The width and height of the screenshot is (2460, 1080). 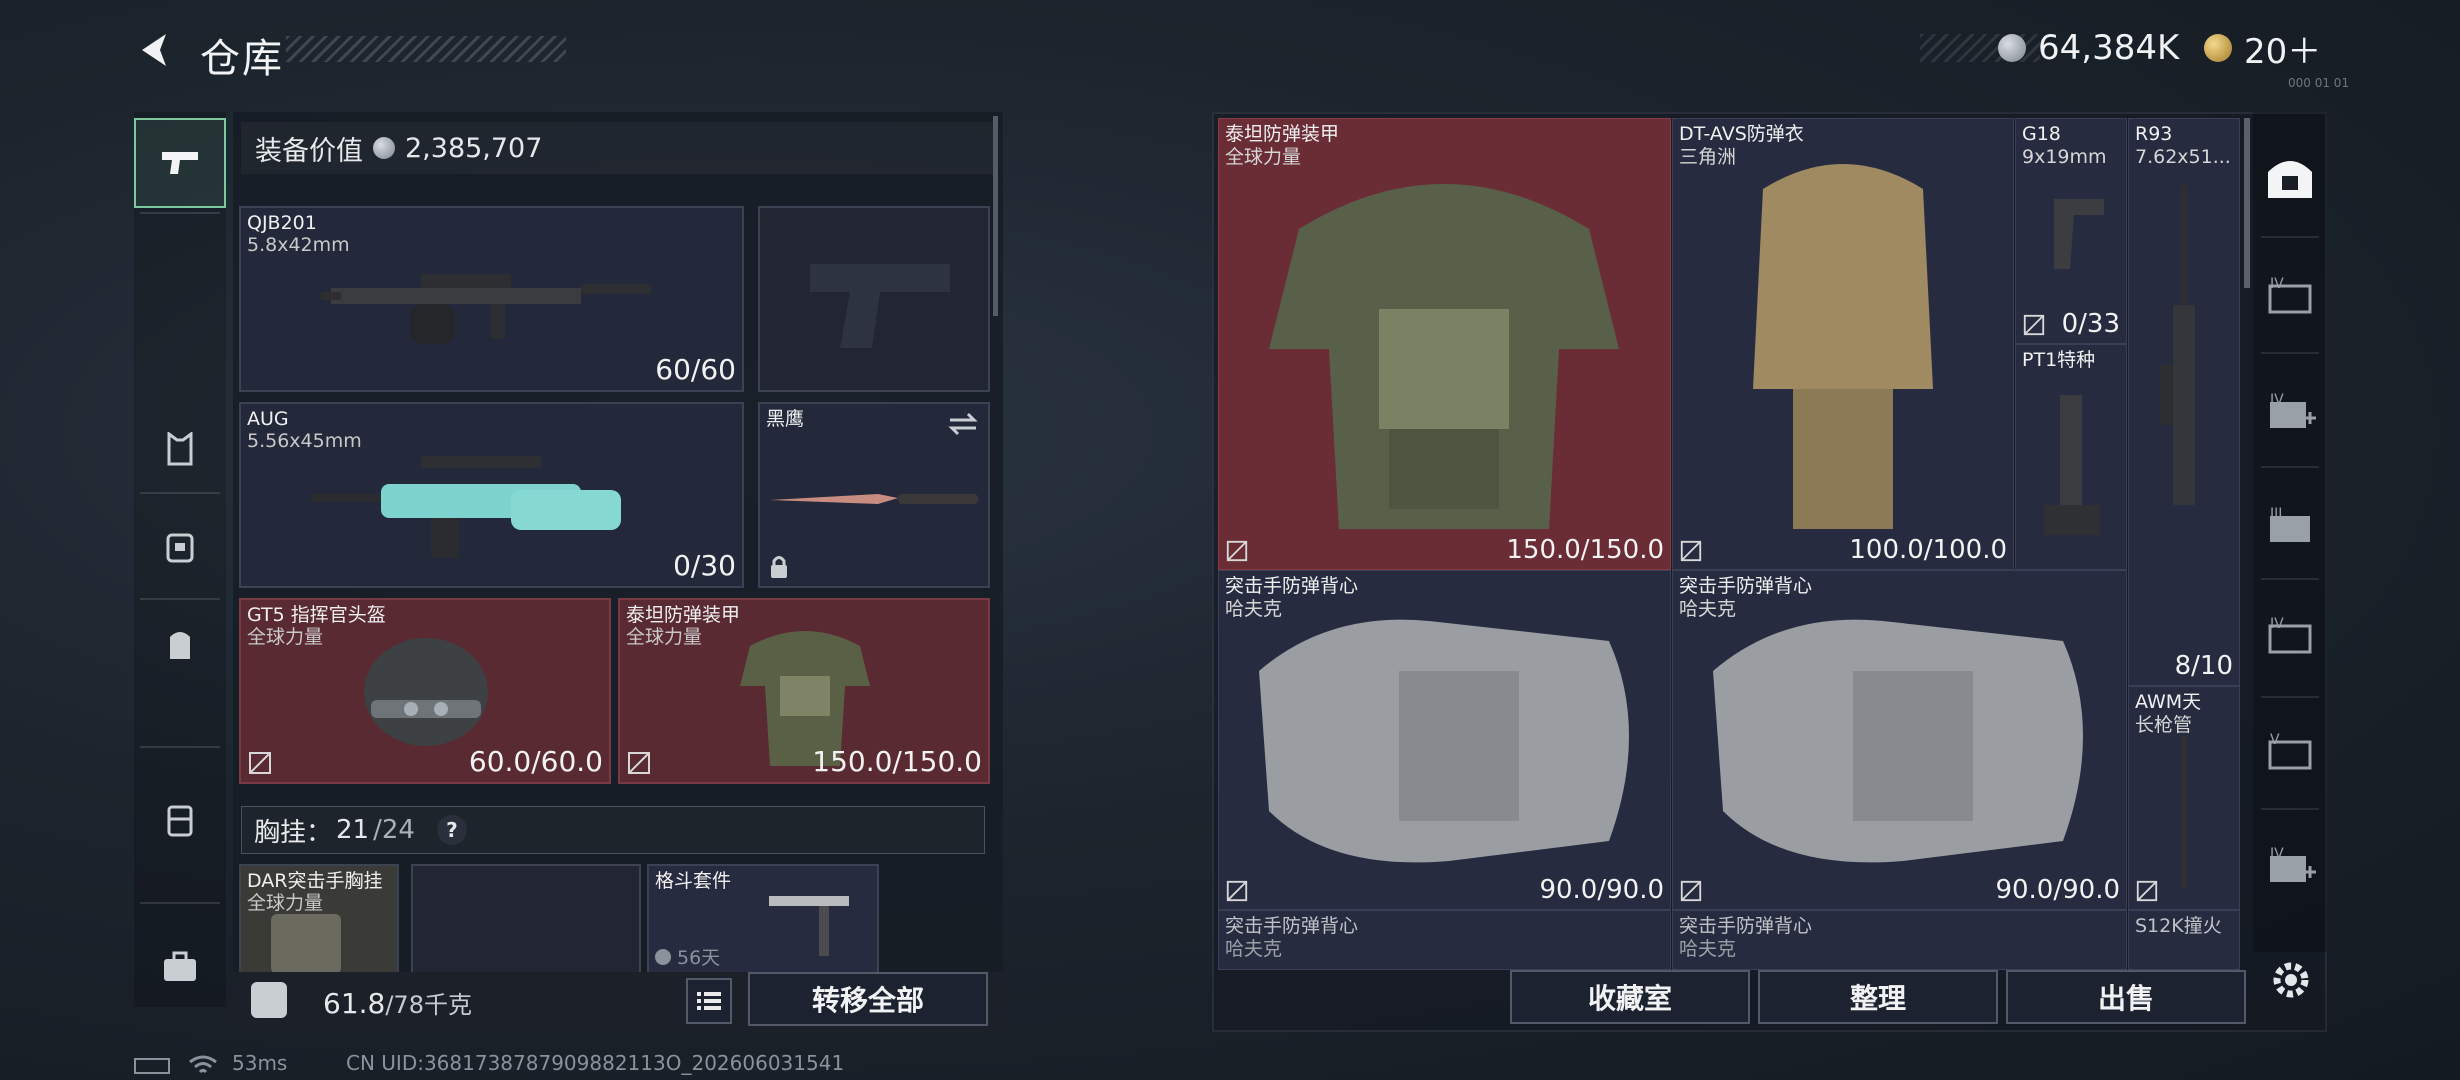 What do you see at coordinates (180, 645) in the screenshot?
I see `sidebar-item-backpack` at bounding box center [180, 645].